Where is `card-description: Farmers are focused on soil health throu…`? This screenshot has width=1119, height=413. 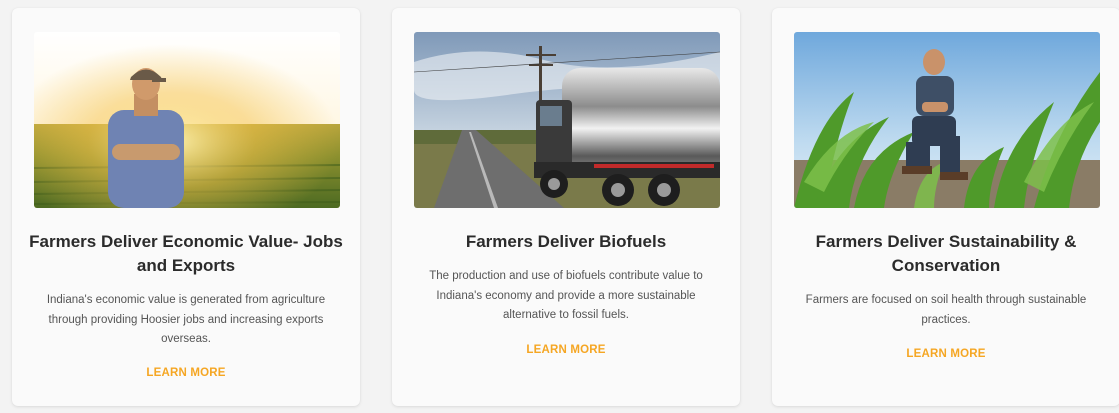 card-description: Farmers are focused on soil health throu… is located at coordinates (946, 310).